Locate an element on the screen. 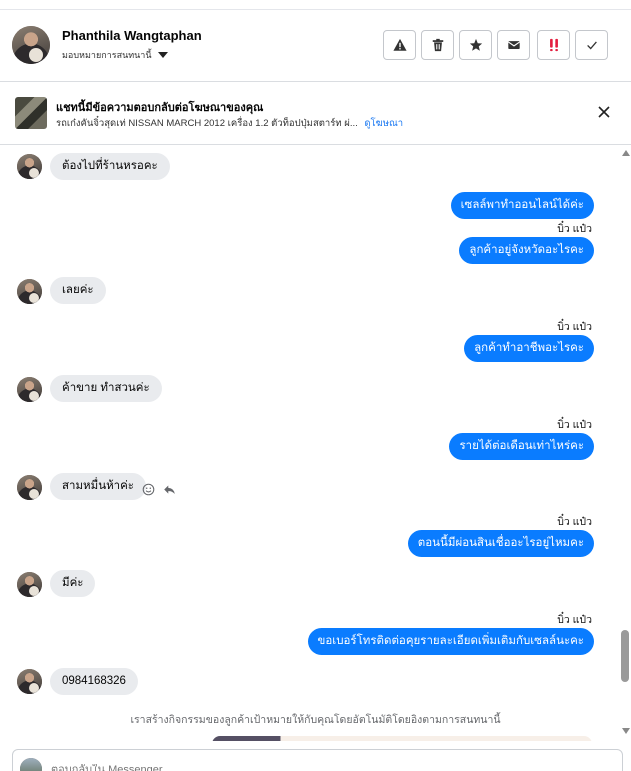 Image resolution: width=631 pixels, height=771 pixels. contact-name: Phanthila Wangtaphan is located at coordinates (132, 35).